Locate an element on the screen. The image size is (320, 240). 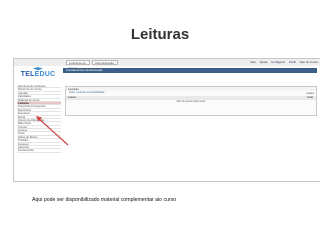
panel-action-link: Ação: Leituras Compartilhadas is located at coordinates (191, 93).